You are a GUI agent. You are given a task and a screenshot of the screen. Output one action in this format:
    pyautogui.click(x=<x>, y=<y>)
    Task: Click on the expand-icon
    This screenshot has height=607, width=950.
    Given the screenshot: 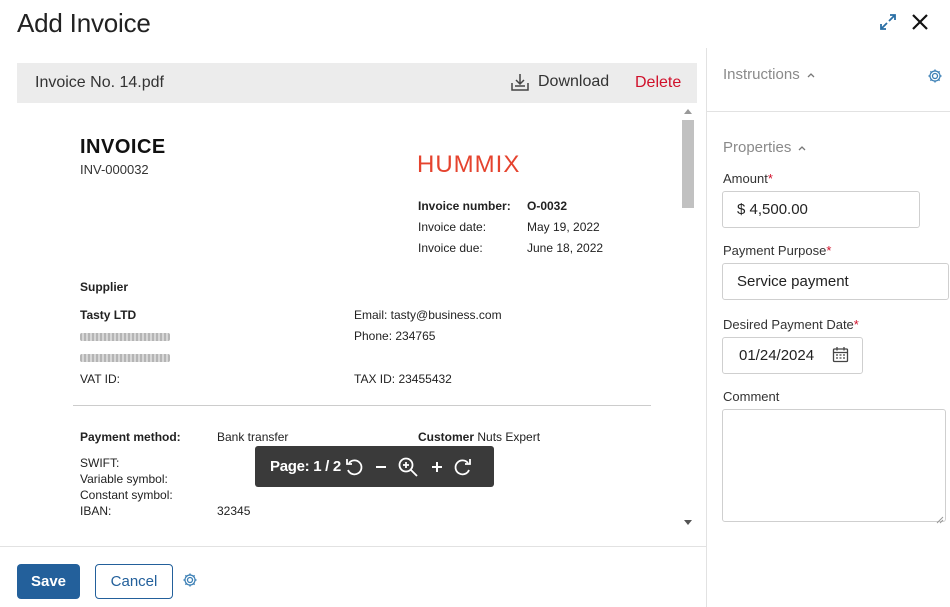 What is the action you would take?
    pyautogui.click(x=888, y=22)
    